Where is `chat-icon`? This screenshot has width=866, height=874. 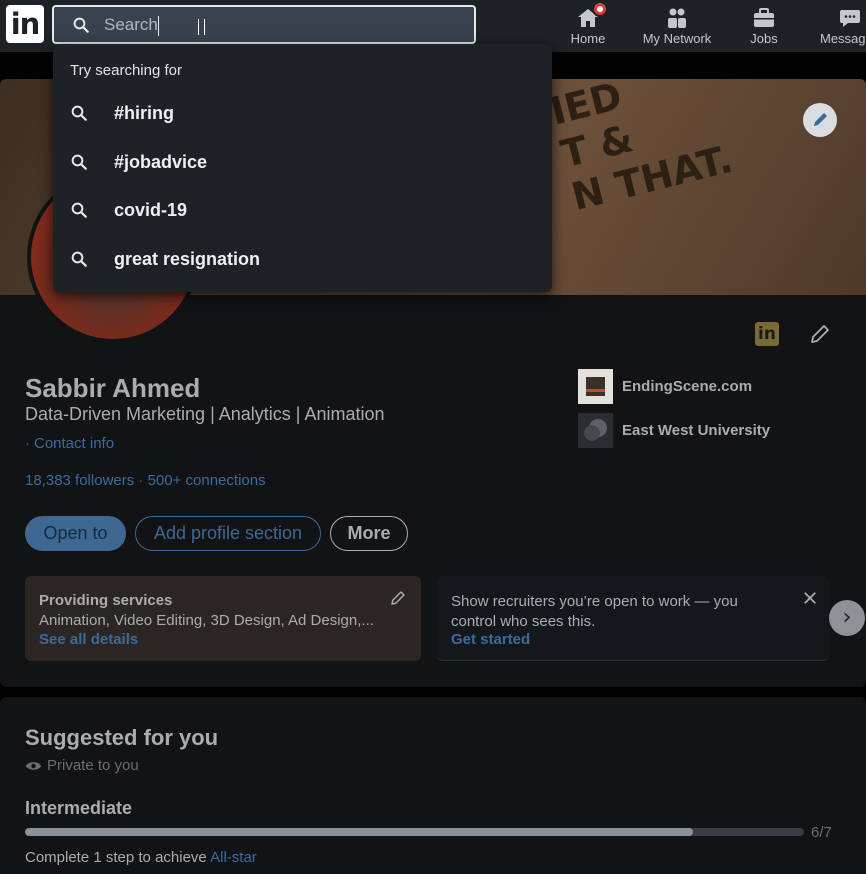 chat-icon is located at coordinates (850, 18).